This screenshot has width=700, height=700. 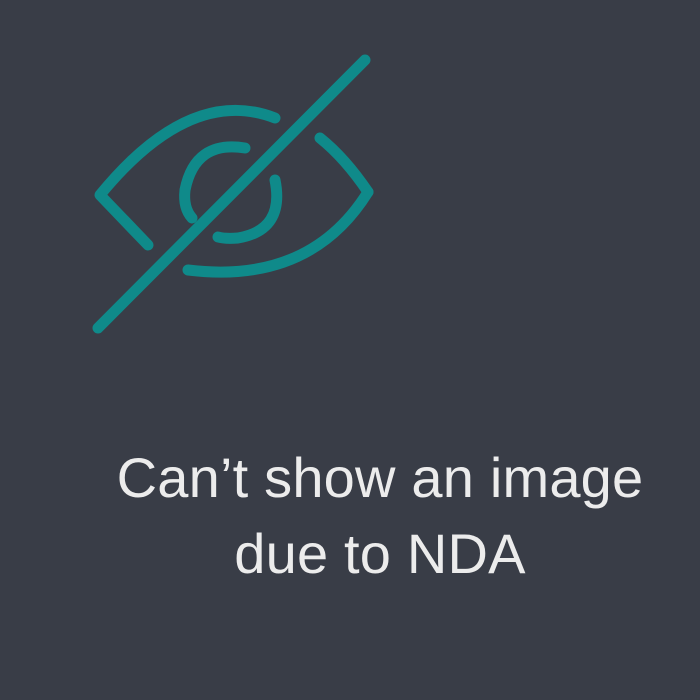 What do you see at coordinates (380, 553) in the screenshot?
I see `message-line-2: due to NDA` at bounding box center [380, 553].